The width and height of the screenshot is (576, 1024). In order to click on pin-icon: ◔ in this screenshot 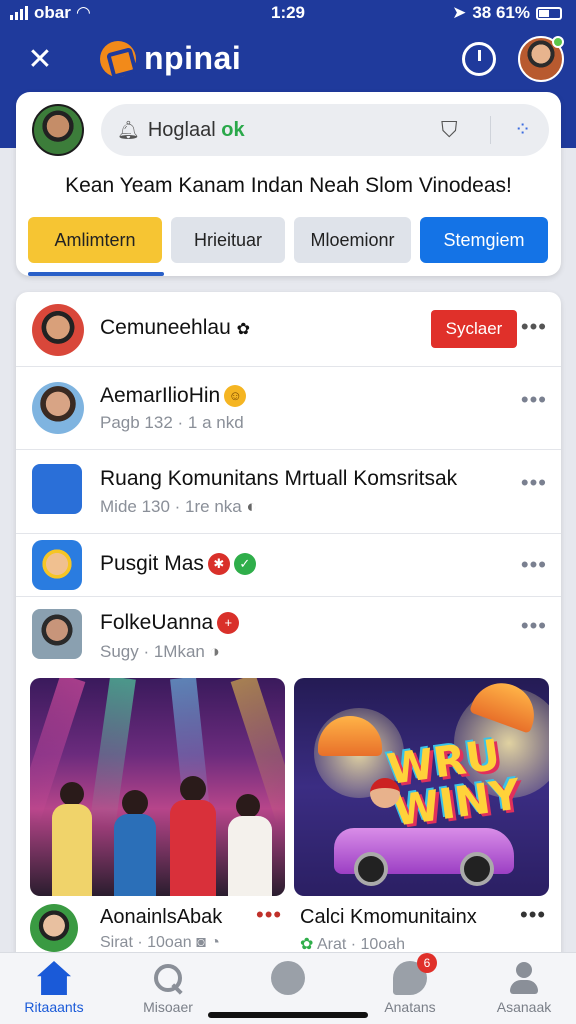, I will do `click(215, 942)`.